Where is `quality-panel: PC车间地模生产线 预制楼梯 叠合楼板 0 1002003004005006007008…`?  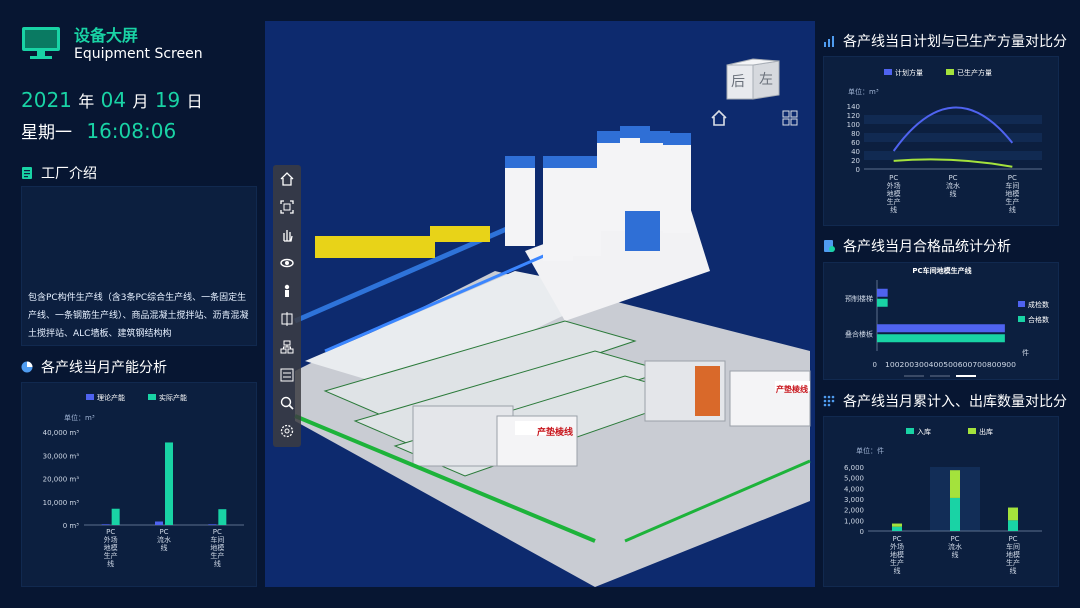
quality-panel: PC车间地模生产线 预制楼梯 叠合楼板 0 1002003004005006007008… is located at coordinates (941, 321).